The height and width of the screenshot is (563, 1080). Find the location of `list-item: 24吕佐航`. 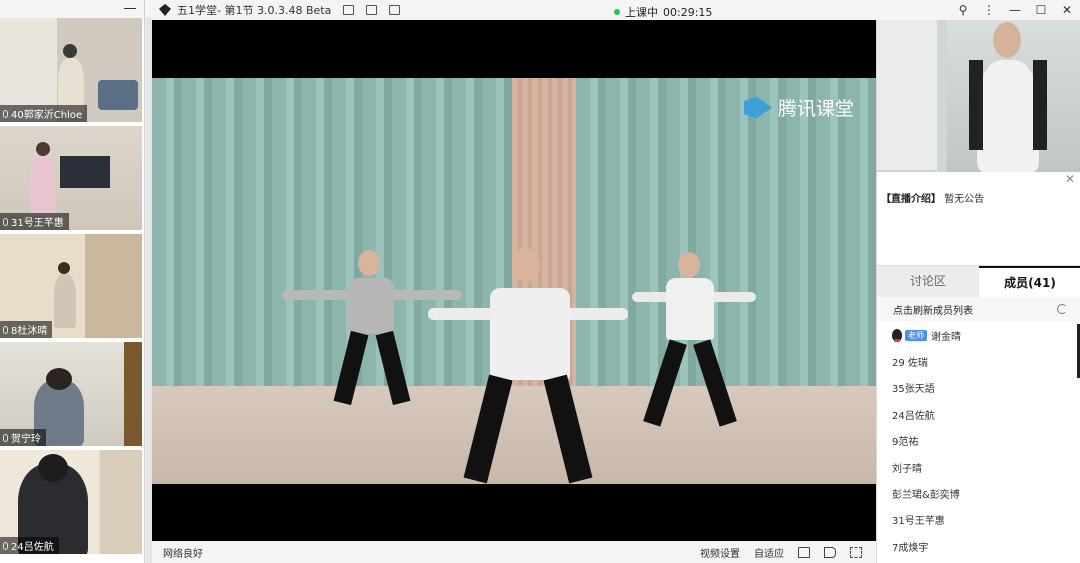

list-item: 24吕佐航 is located at coordinates (977, 414).